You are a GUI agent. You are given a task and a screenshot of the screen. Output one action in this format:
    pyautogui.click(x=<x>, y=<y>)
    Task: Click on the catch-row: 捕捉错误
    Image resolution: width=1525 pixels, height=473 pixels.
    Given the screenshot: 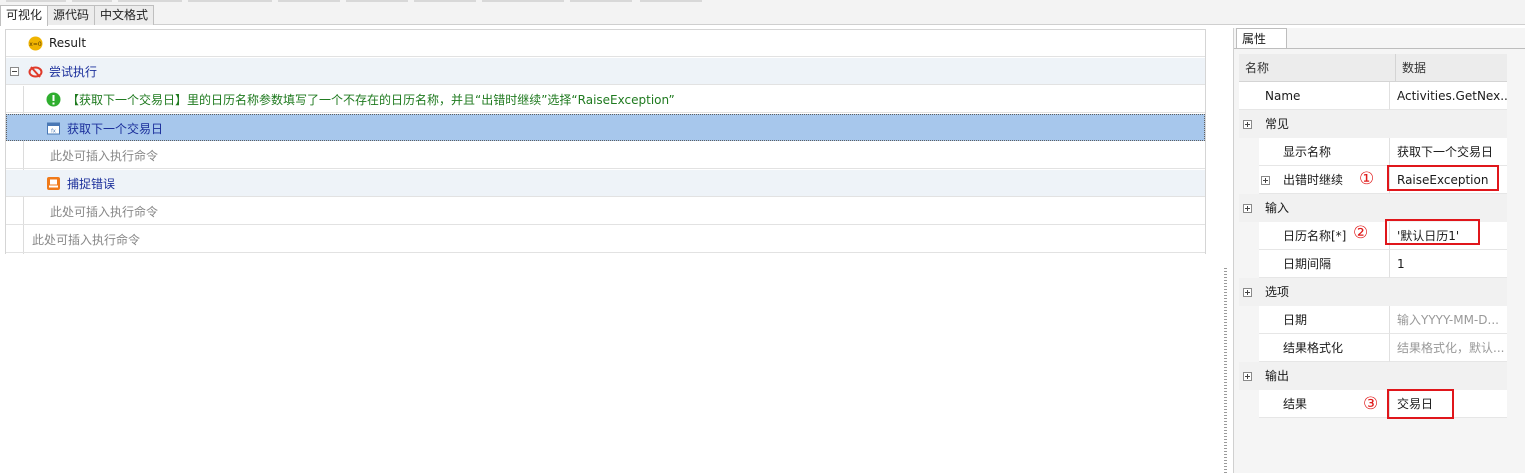 What is the action you would take?
    pyautogui.click(x=605, y=183)
    